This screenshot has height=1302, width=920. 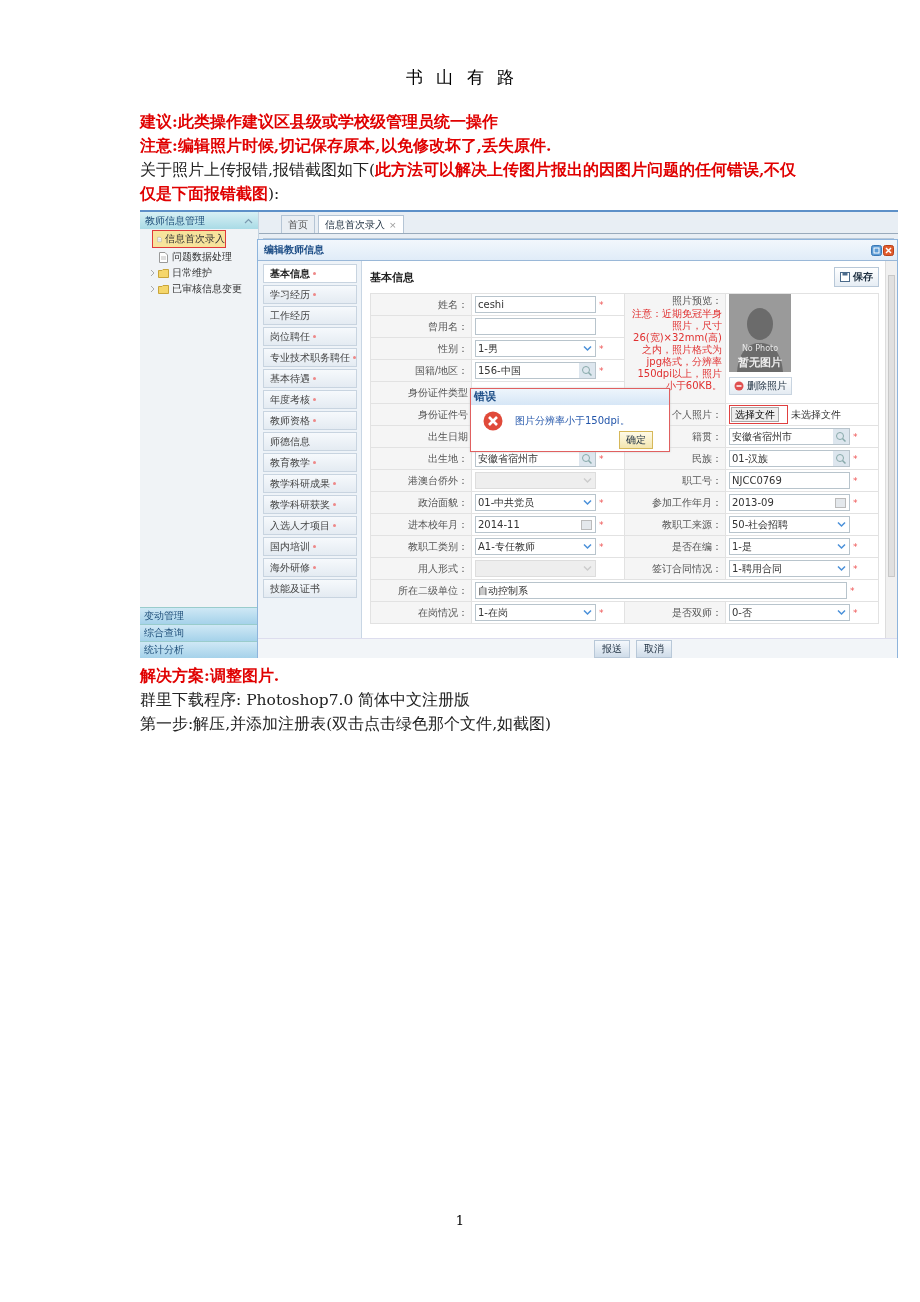 What do you see at coordinates (636, 440) in the screenshot?
I see `ok-button: 确定` at bounding box center [636, 440].